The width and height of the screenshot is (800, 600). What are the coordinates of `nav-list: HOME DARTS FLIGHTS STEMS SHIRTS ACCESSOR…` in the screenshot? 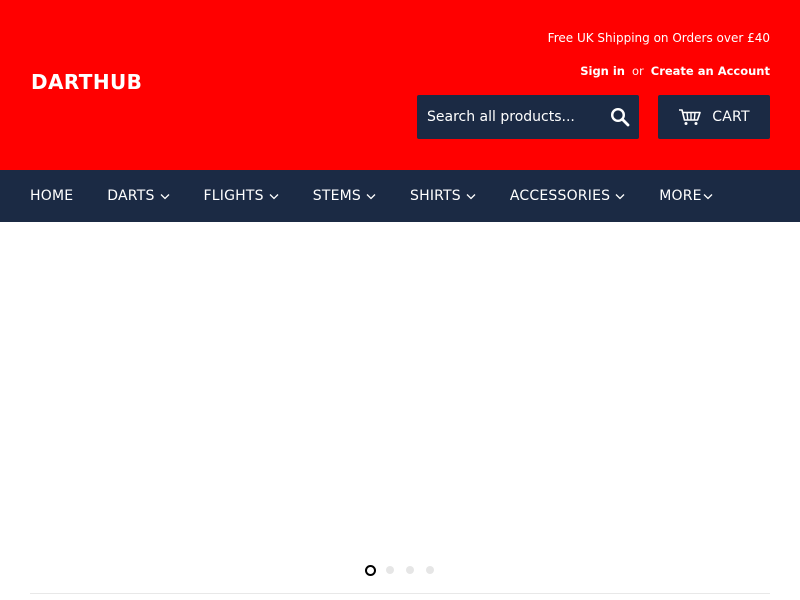 It's located at (400, 196).